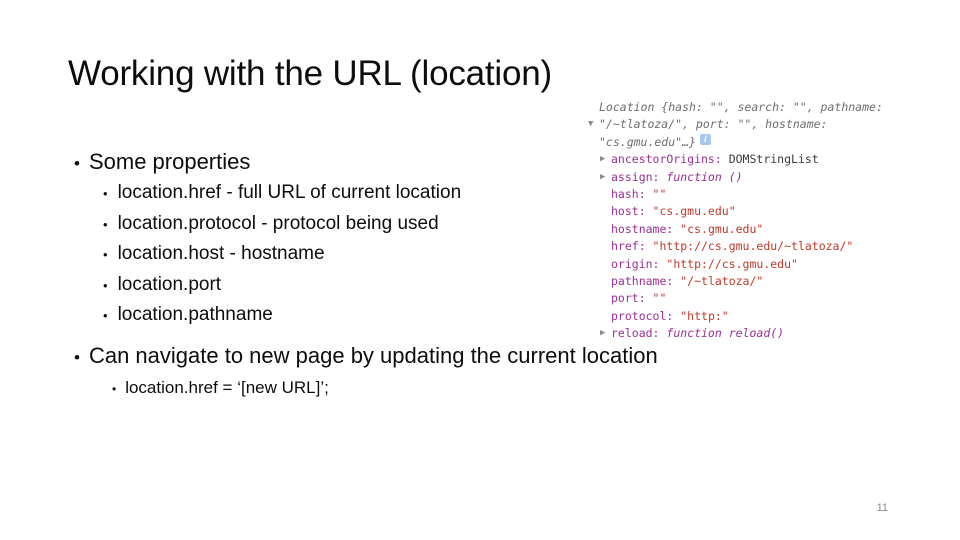 The height and width of the screenshot is (540, 960). Describe the element at coordinates (632, 298) in the screenshot. I see `console-key: port:` at that location.